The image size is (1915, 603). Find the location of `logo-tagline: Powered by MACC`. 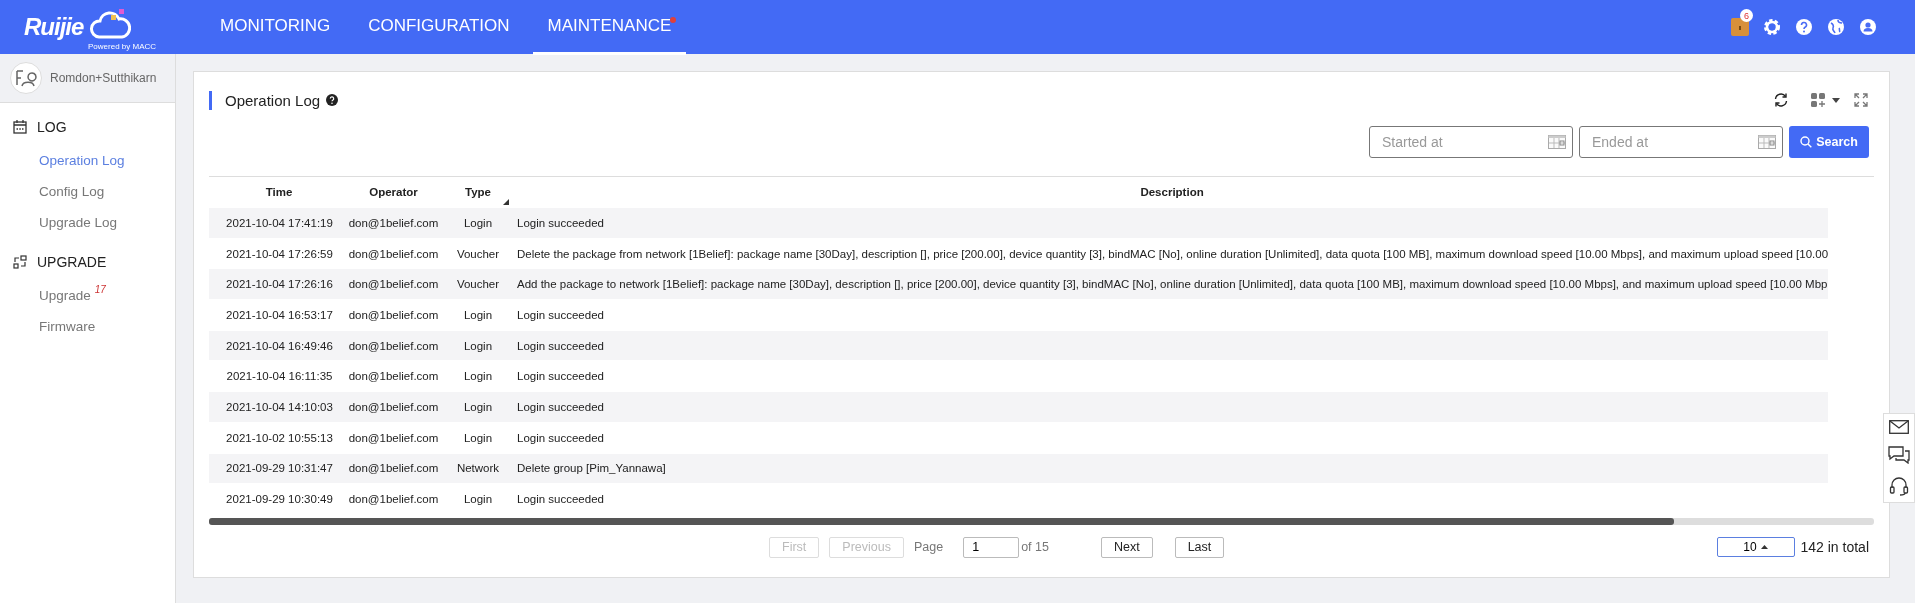

logo-tagline: Powered by MACC is located at coordinates (122, 46).